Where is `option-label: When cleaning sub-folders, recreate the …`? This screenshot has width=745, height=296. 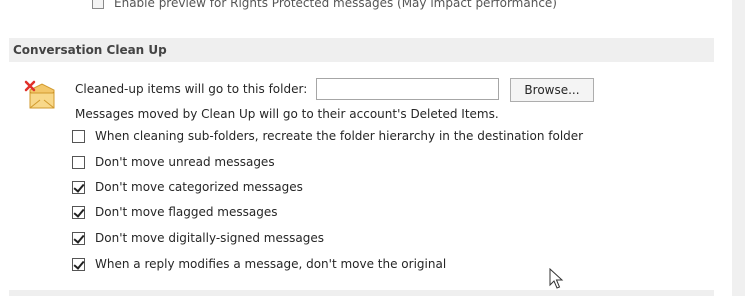
option-label: When cleaning sub-folders, recreate the … is located at coordinates (339, 136).